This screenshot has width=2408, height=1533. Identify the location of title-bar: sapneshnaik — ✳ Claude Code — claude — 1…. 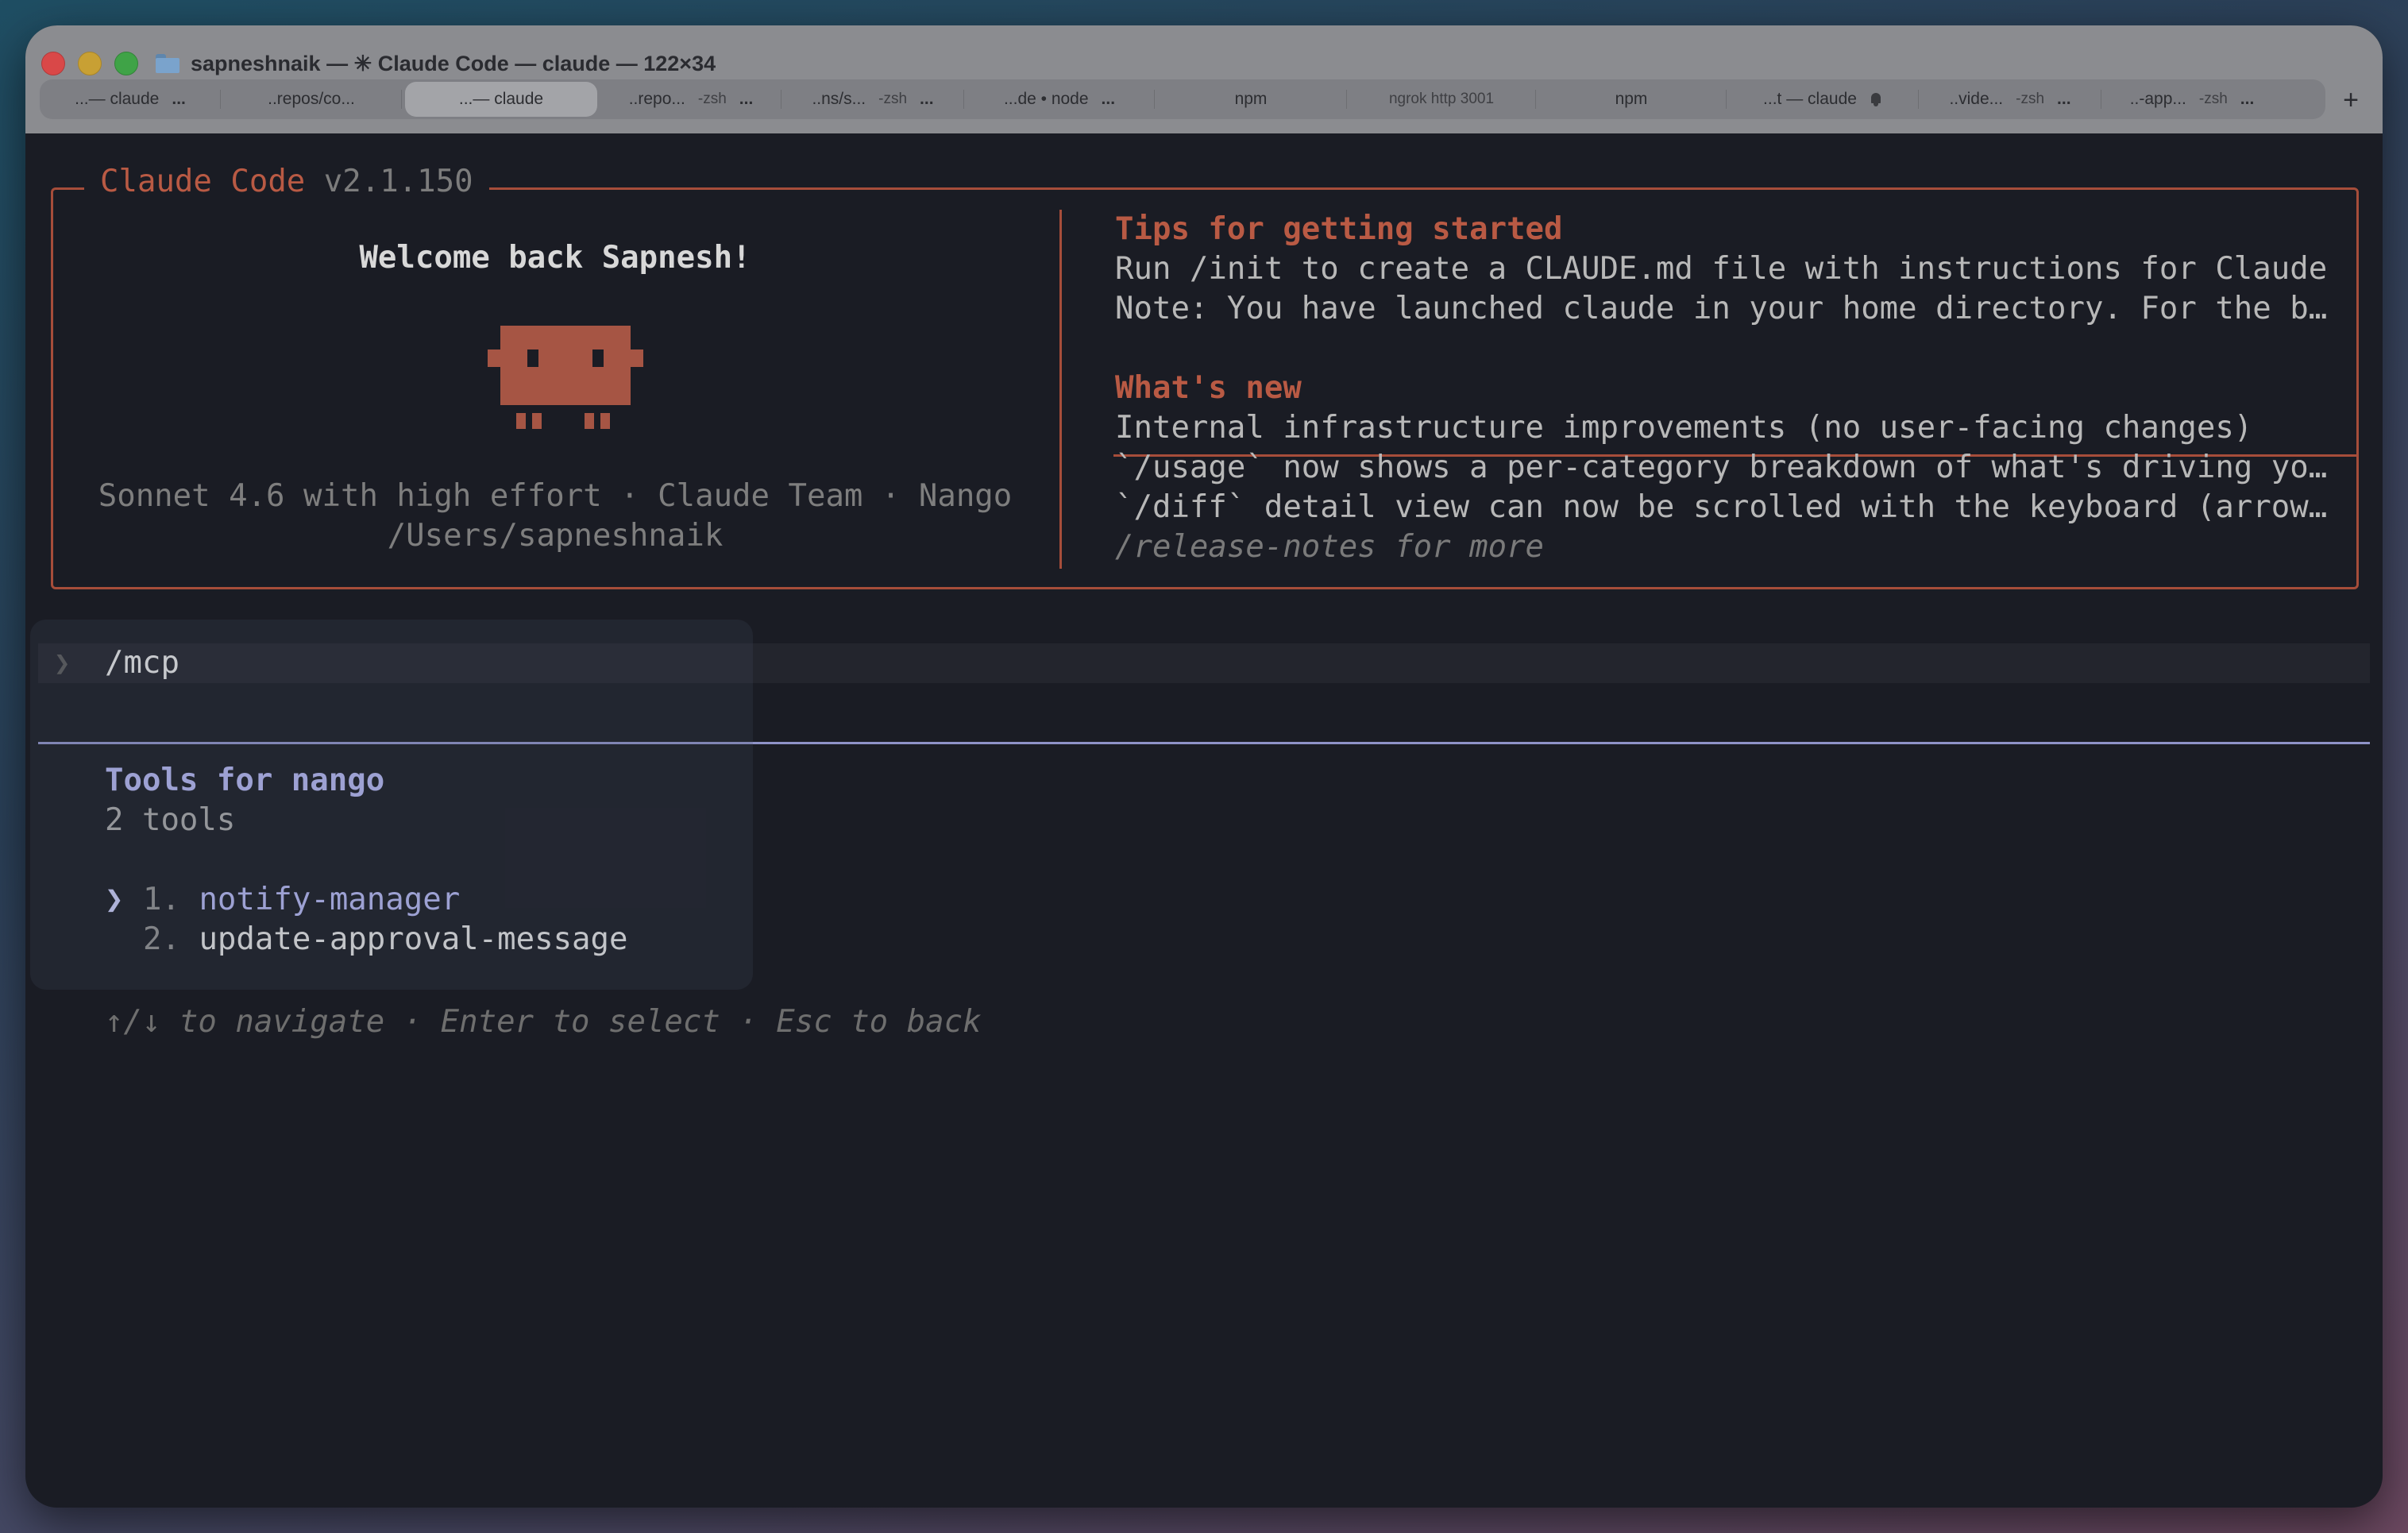
(1204, 79).